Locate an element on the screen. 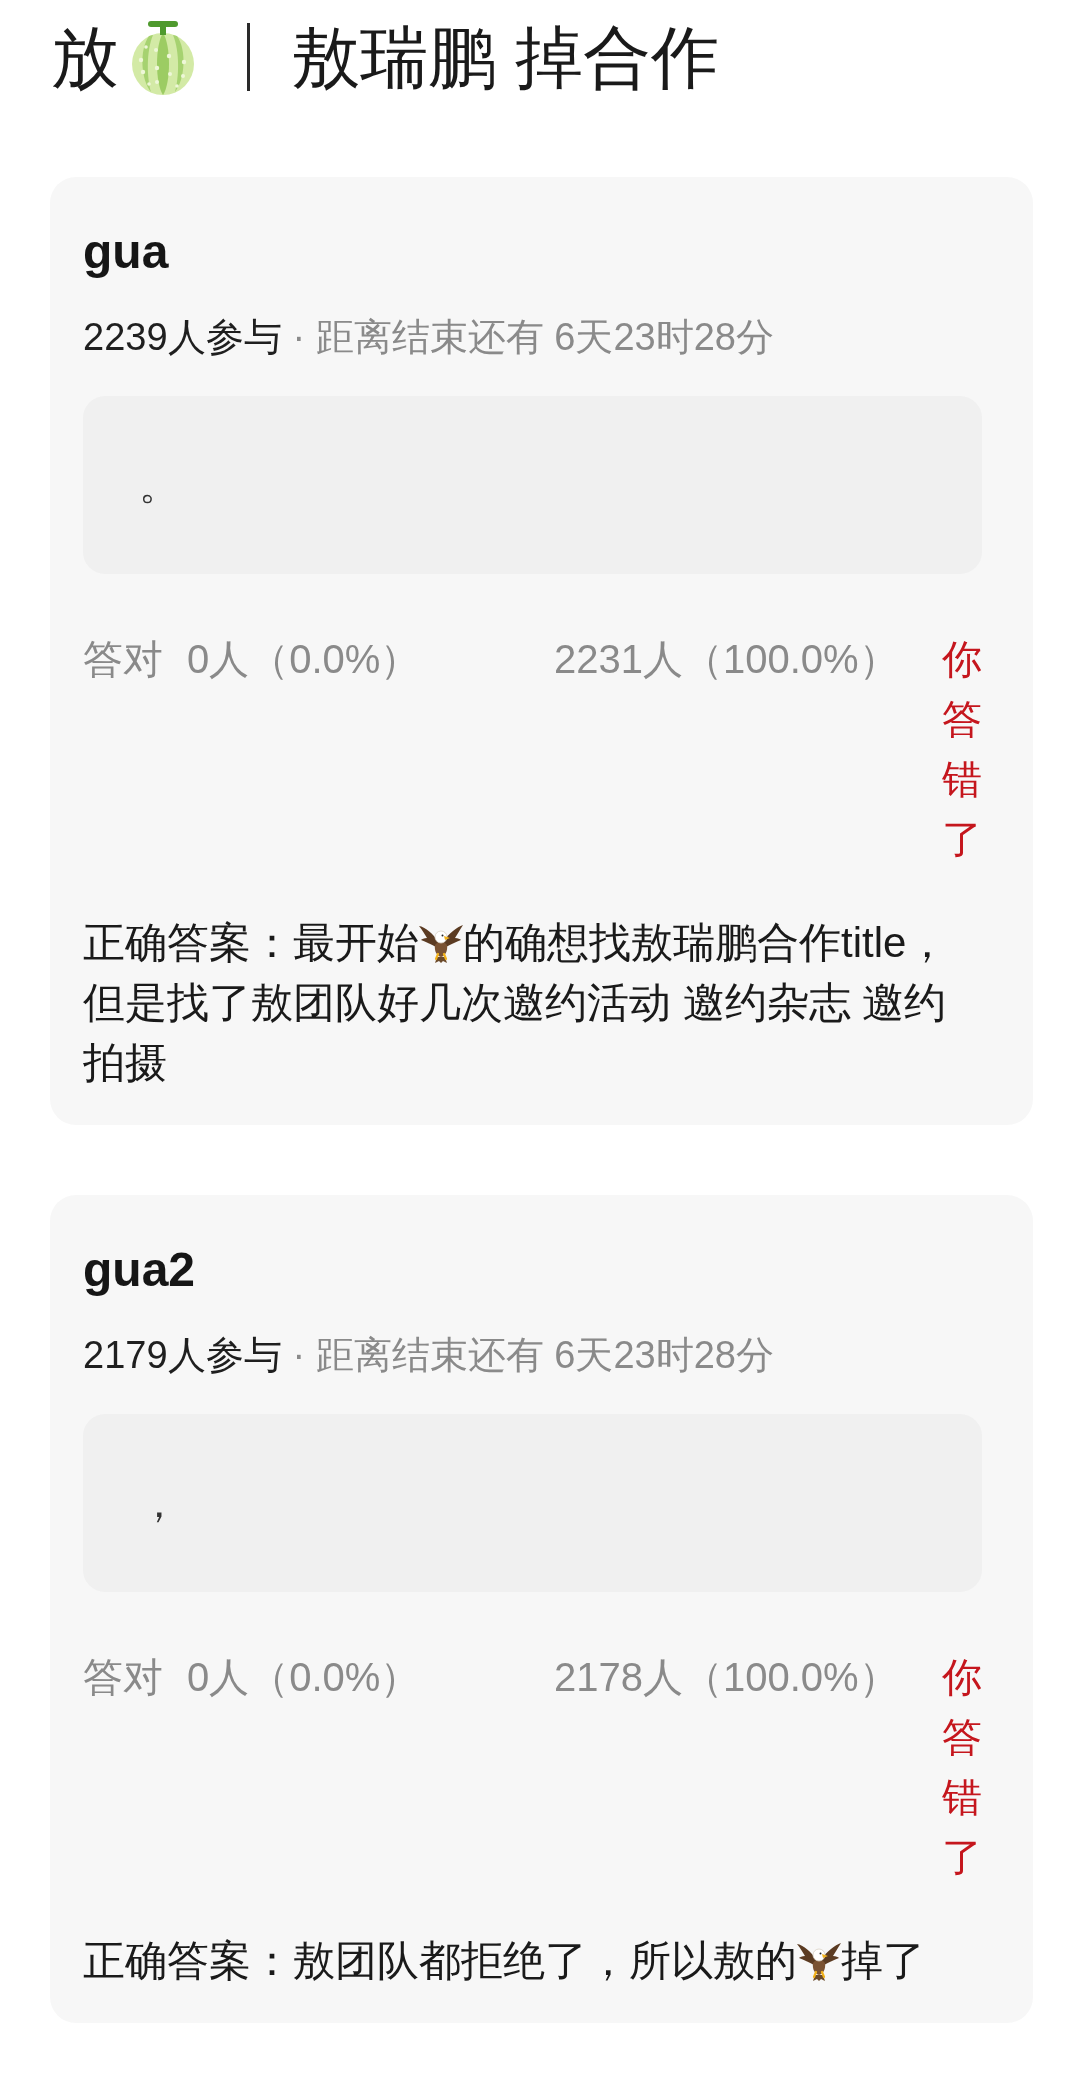  answer-box: ， is located at coordinates (532, 1503).